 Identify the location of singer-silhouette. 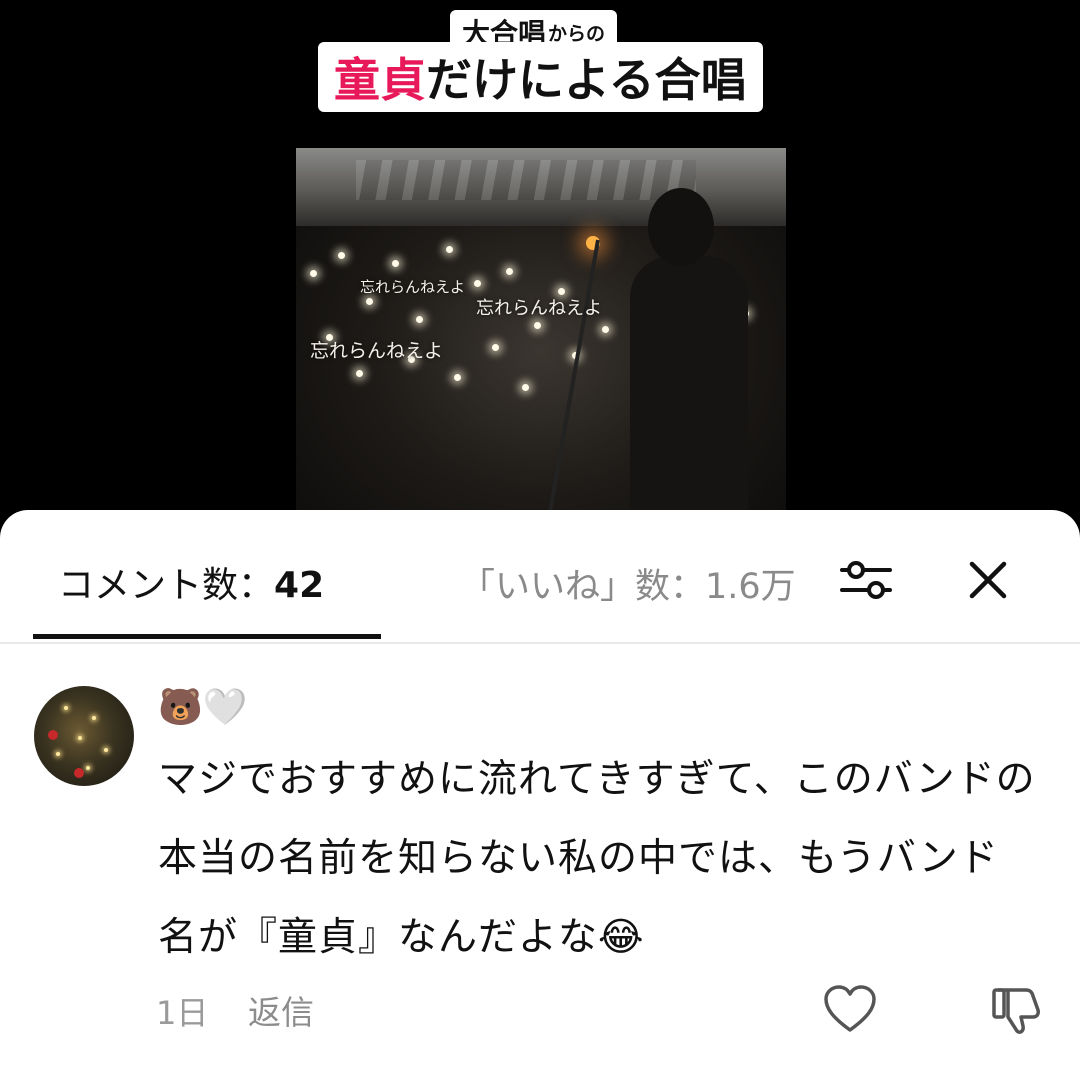
(689, 387).